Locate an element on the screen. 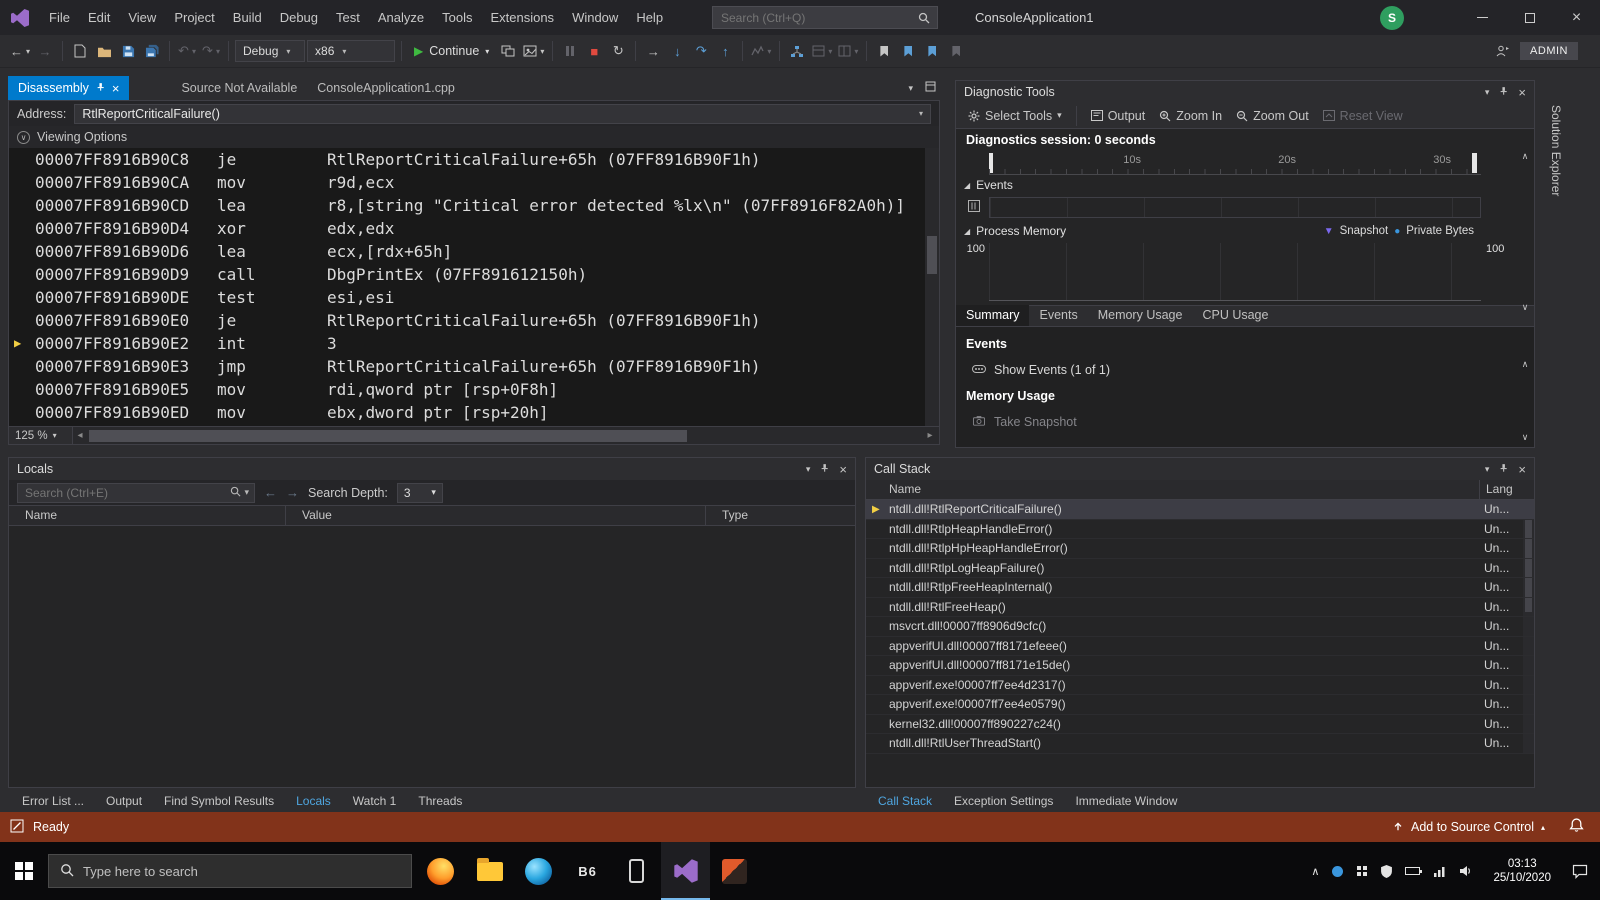 Image resolution: width=1600 pixels, height=900 pixels. taskbar-your-phone-icon is located at coordinates (636, 871).